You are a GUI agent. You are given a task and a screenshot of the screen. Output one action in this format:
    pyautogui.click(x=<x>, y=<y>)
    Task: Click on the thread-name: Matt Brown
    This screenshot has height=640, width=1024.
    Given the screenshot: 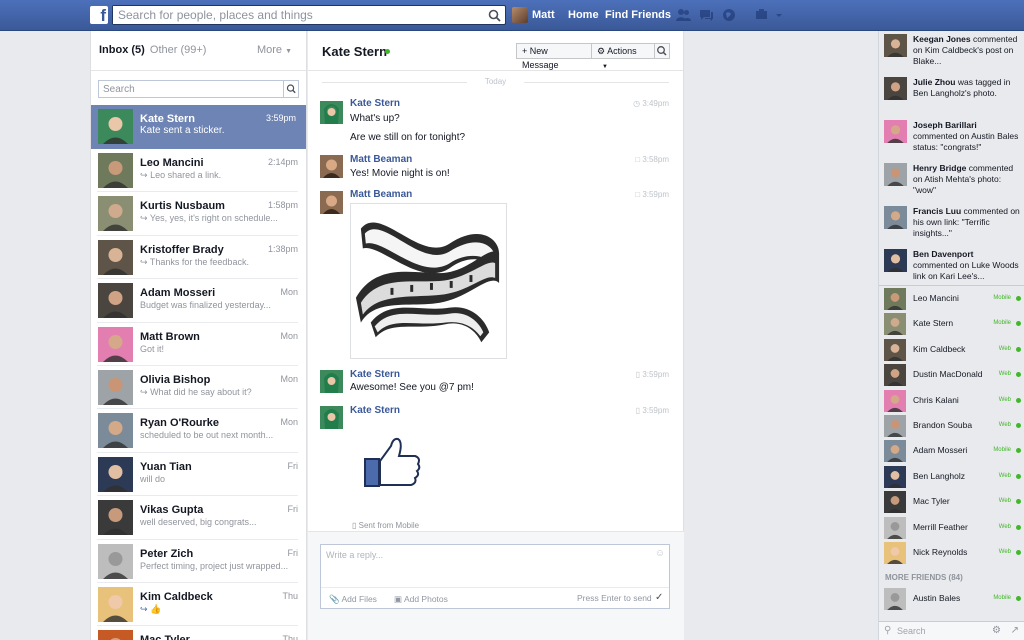 What is the action you would take?
    pyautogui.click(x=170, y=336)
    